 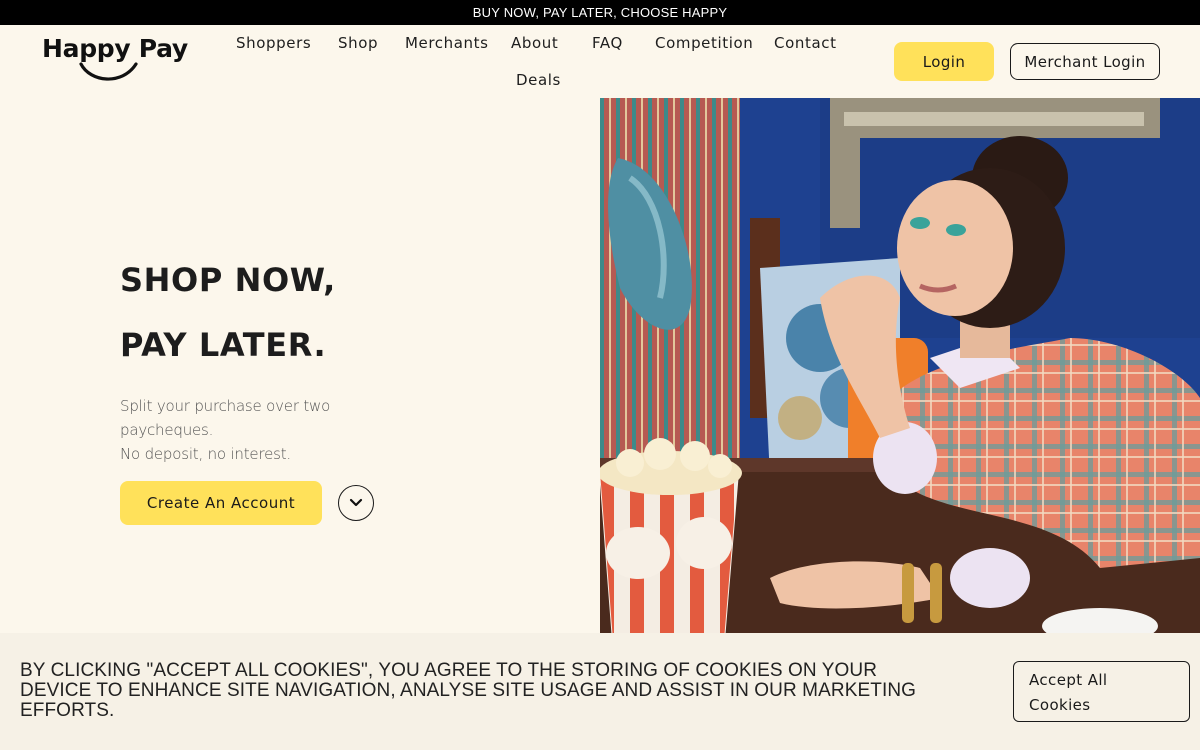 I want to click on nav-deals: Deals, so click(x=538, y=80).